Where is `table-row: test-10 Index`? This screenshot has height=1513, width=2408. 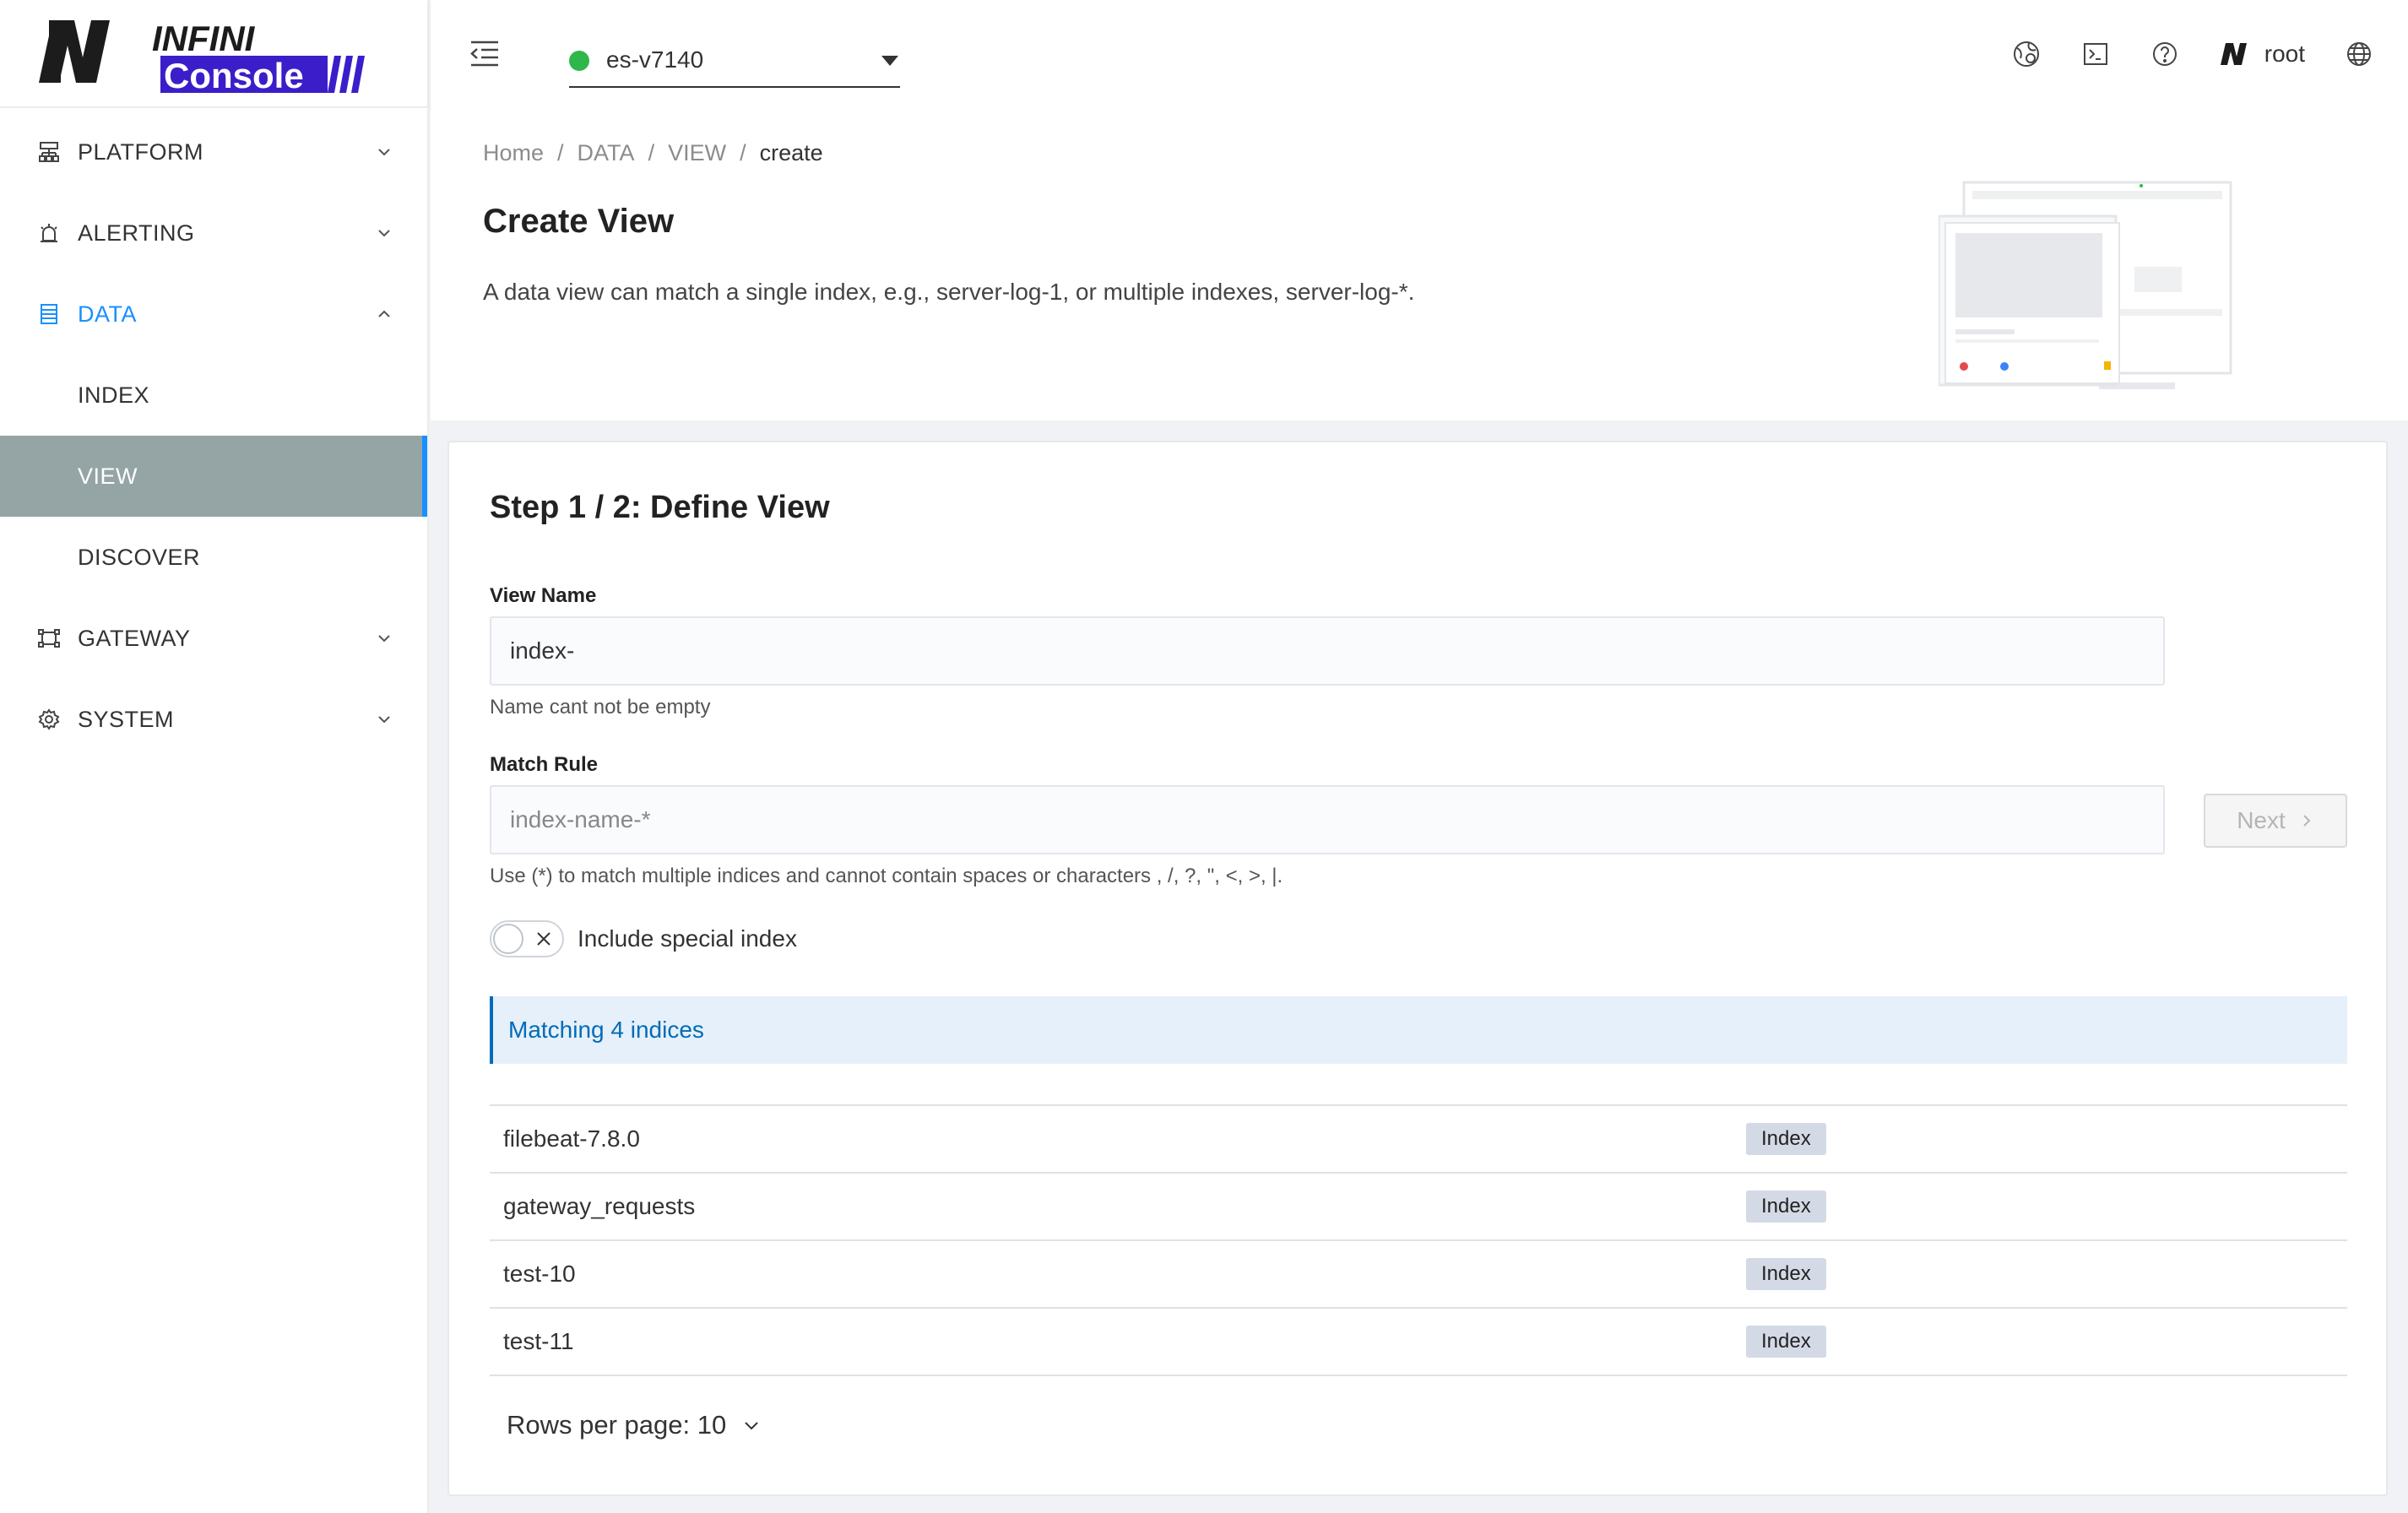
table-row: test-10 Index is located at coordinates (1418, 1275).